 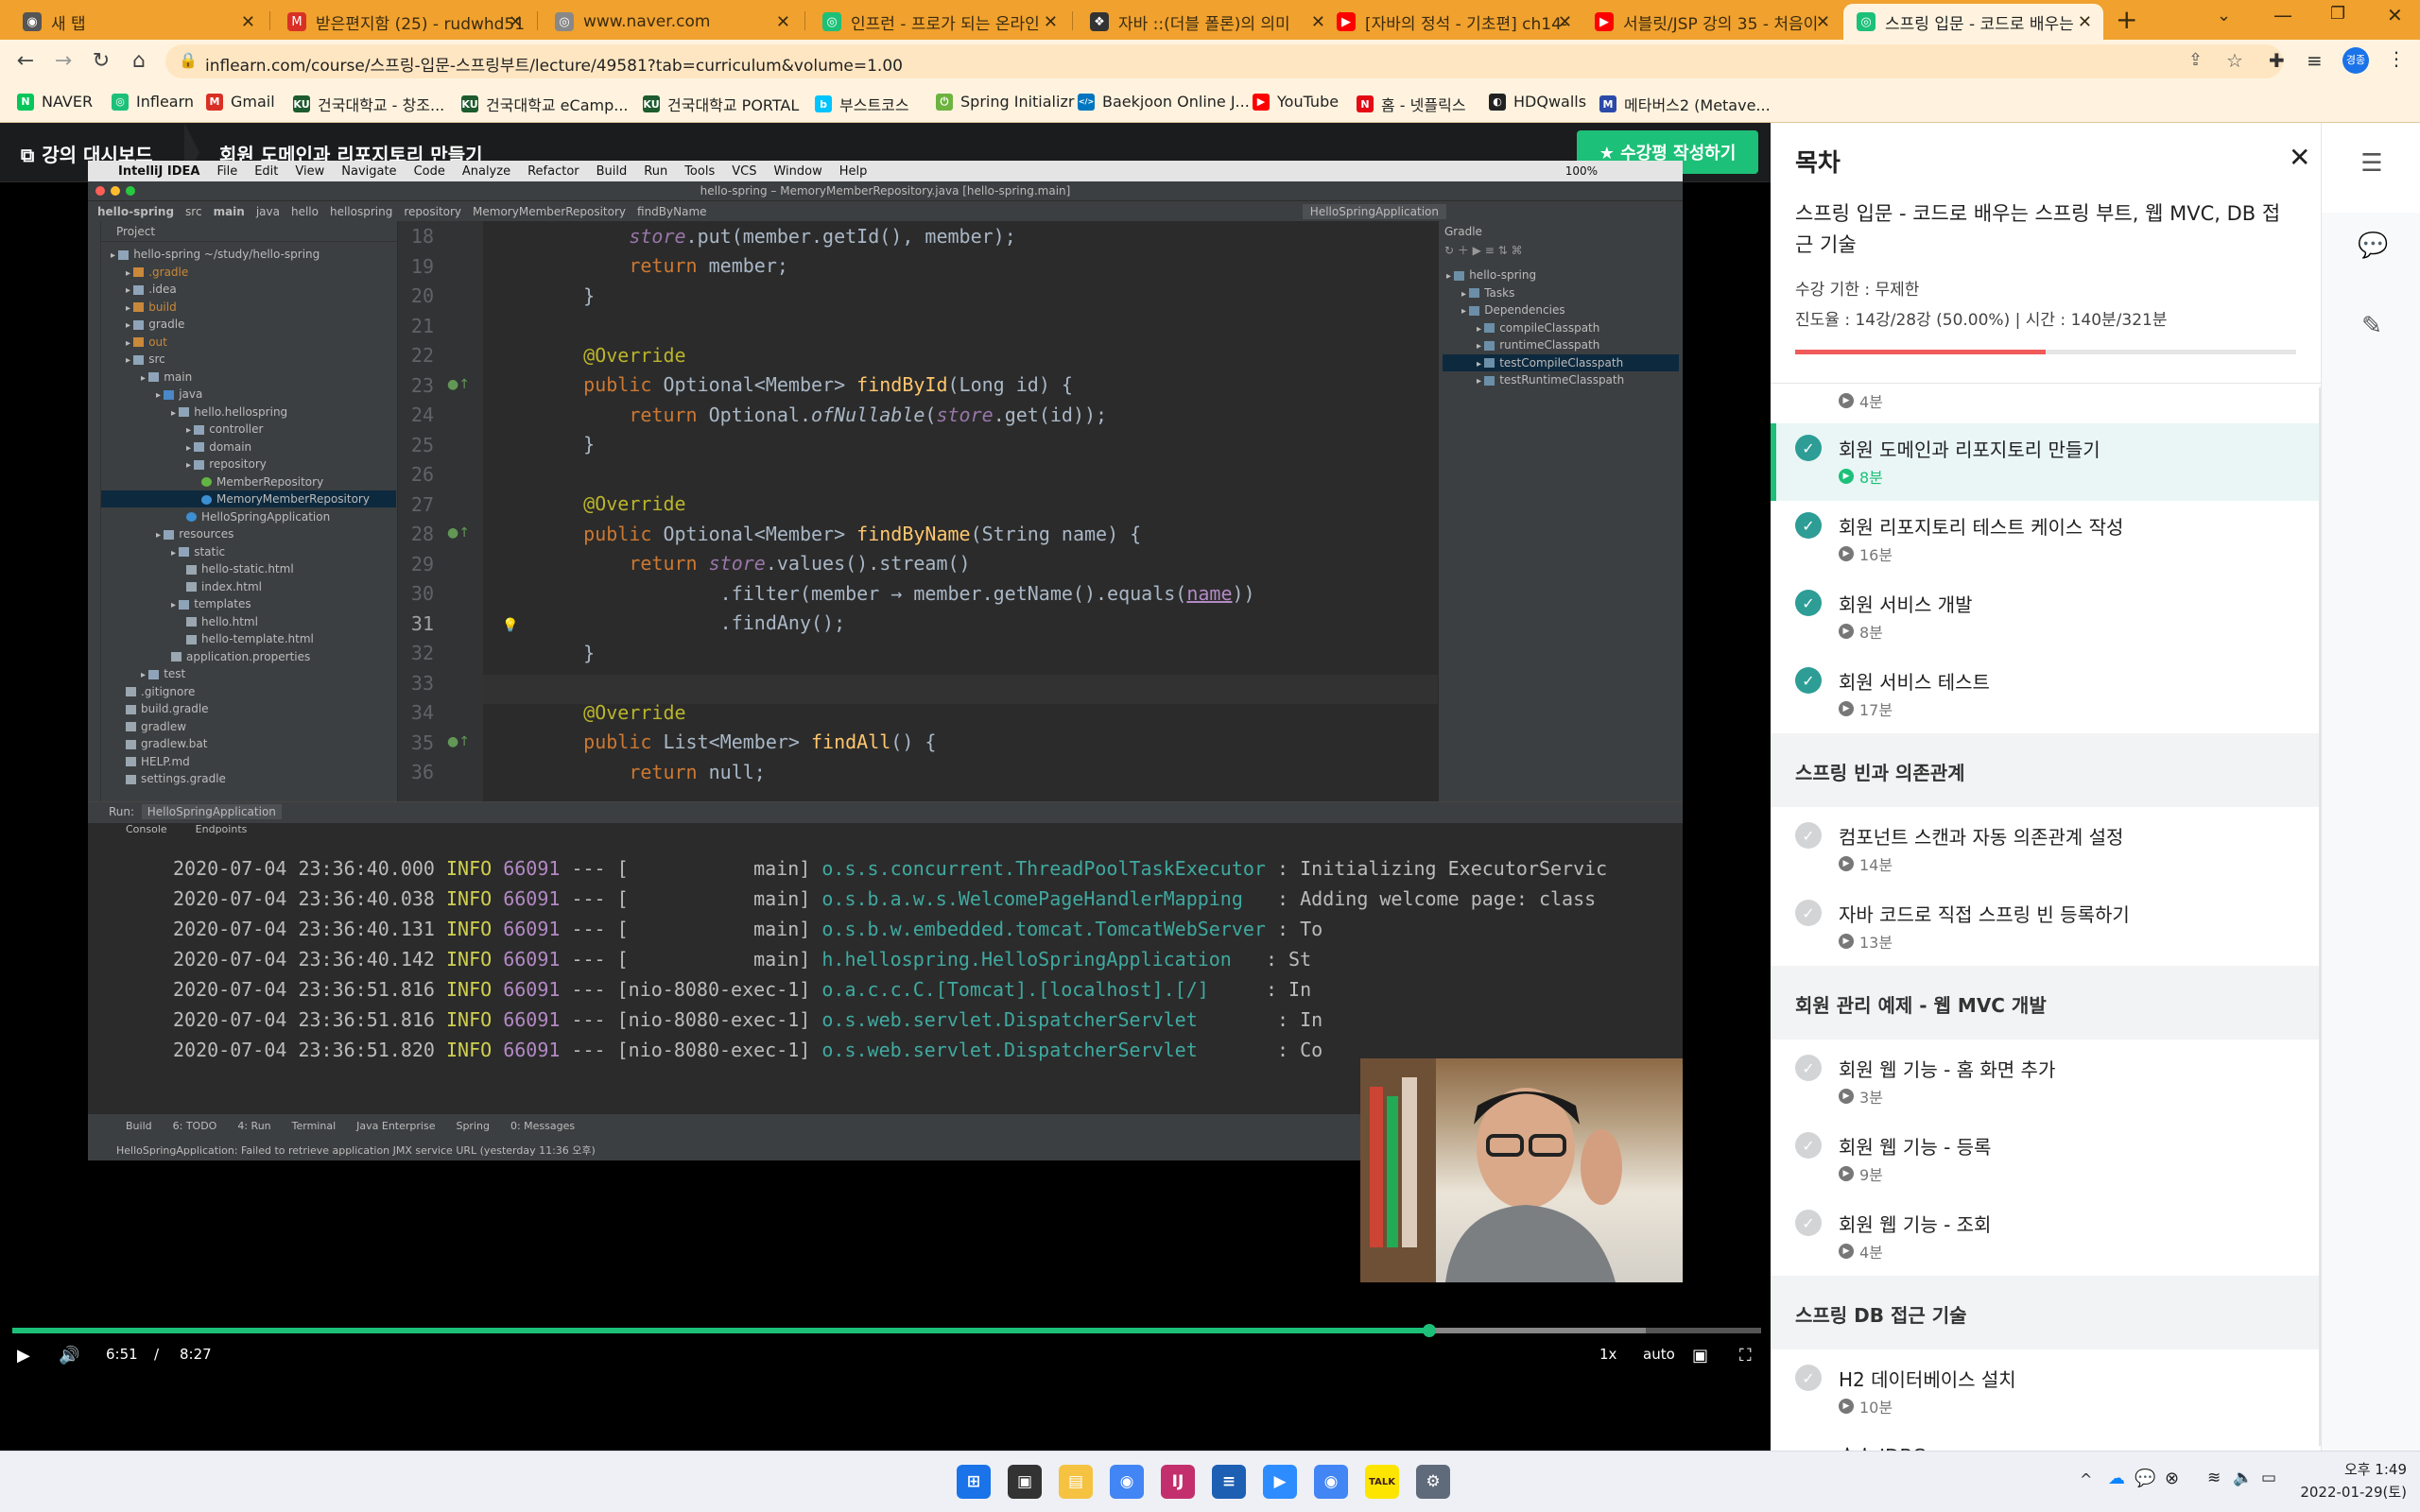 What do you see at coordinates (101, 61) in the screenshot?
I see `reload-button: ↻` at bounding box center [101, 61].